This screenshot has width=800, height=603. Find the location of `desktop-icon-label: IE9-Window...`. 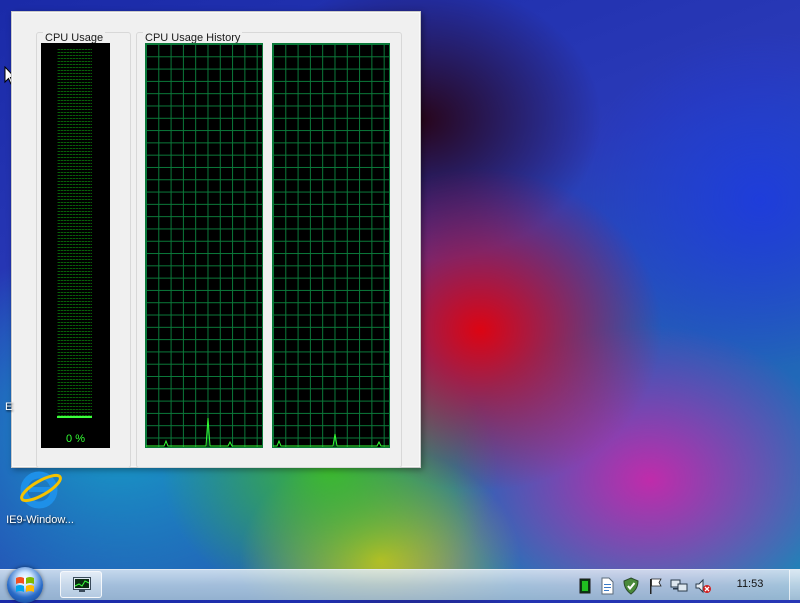

desktop-icon-label: IE9-Window... is located at coordinates (40, 520).